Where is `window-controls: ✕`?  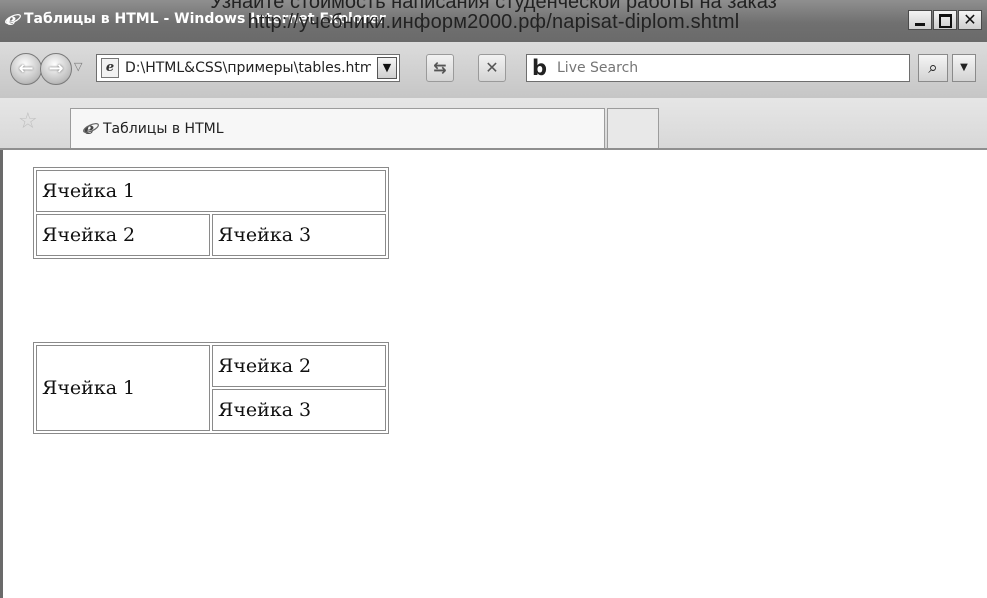 window-controls: ✕ is located at coordinates (945, 20).